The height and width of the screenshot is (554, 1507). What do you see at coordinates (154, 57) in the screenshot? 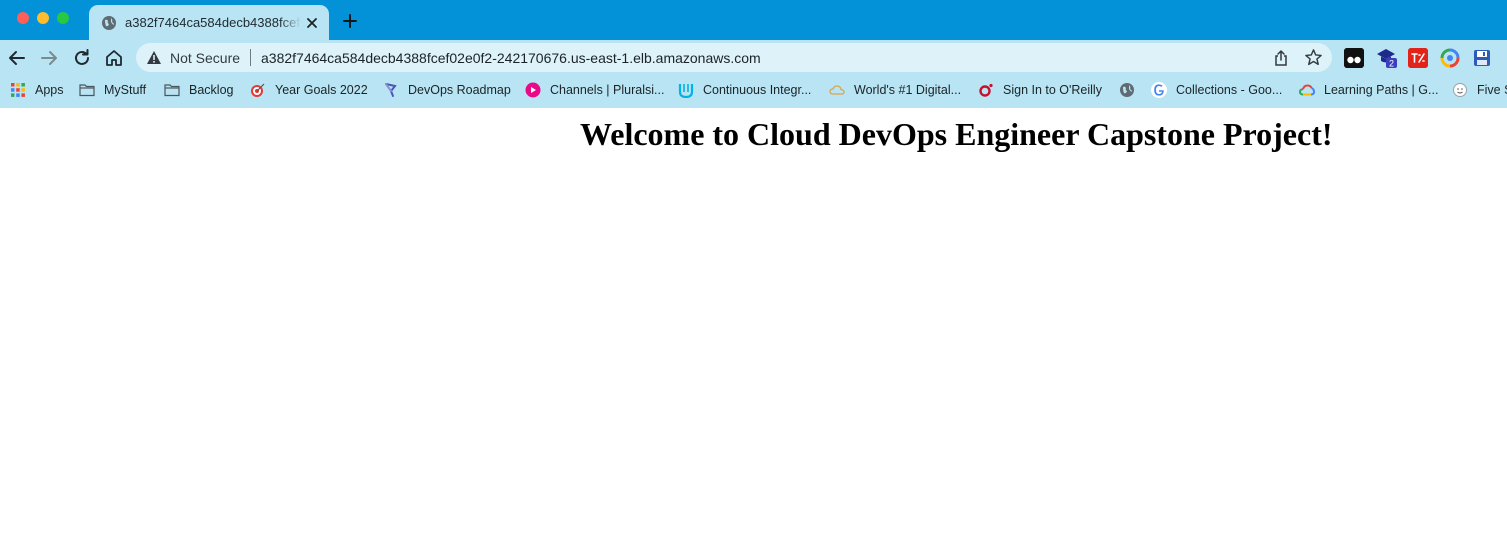
I see `warning-icon` at bounding box center [154, 57].